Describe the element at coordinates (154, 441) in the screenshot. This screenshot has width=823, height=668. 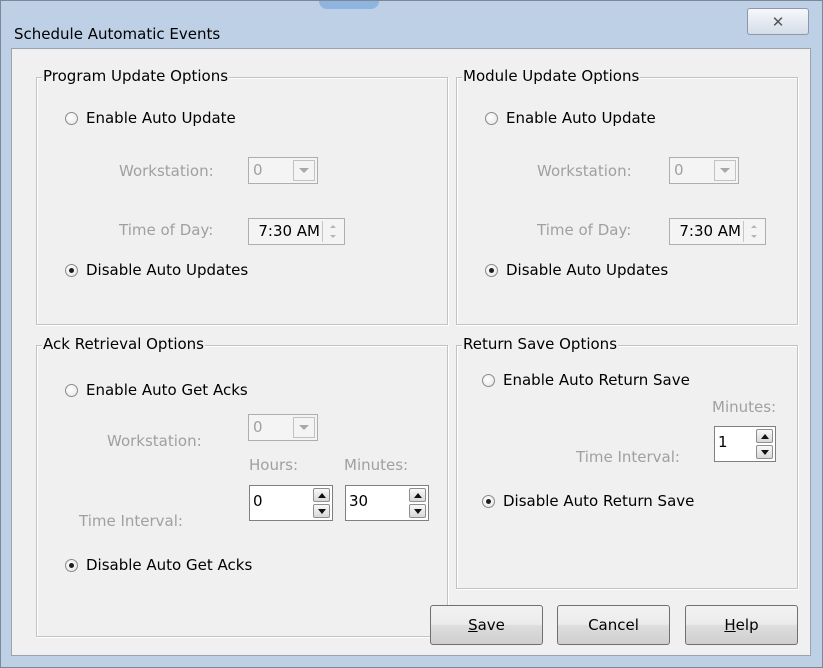
I see `ack-workstation-label: Workstation:` at that location.